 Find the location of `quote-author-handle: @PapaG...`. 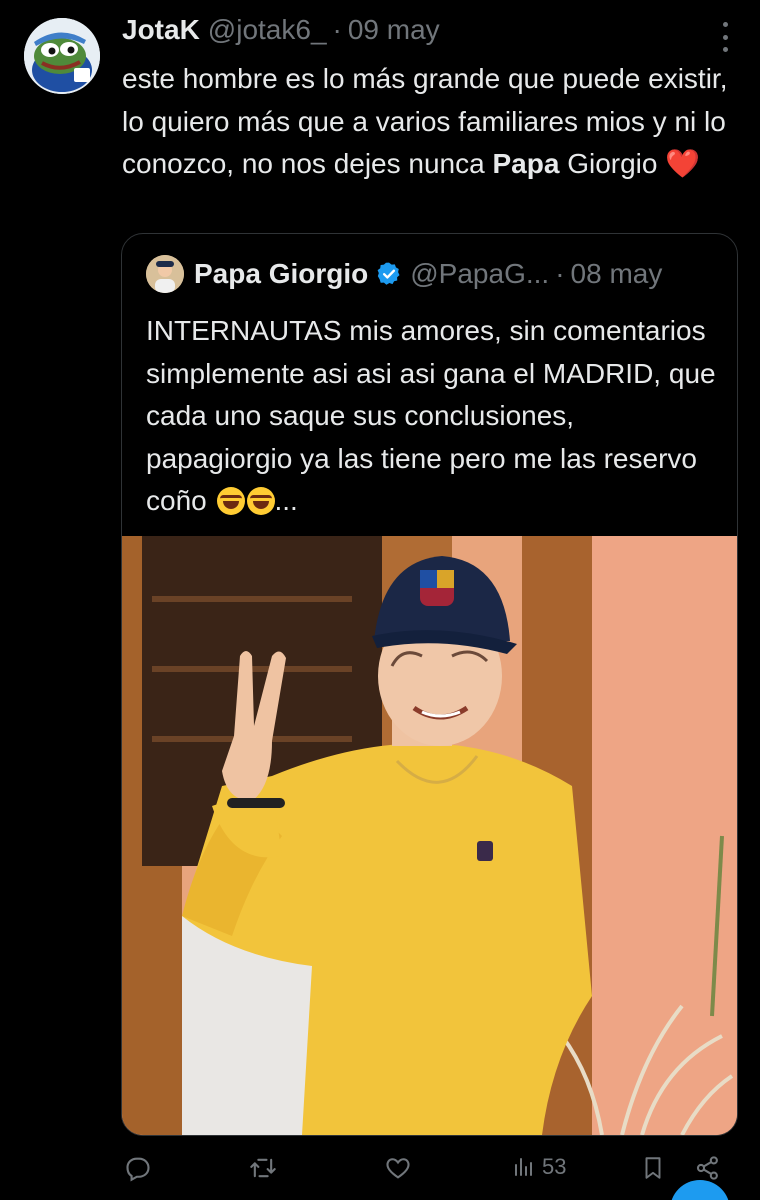

quote-author-handle: @PapaG... is located at coordinates (479, 274).